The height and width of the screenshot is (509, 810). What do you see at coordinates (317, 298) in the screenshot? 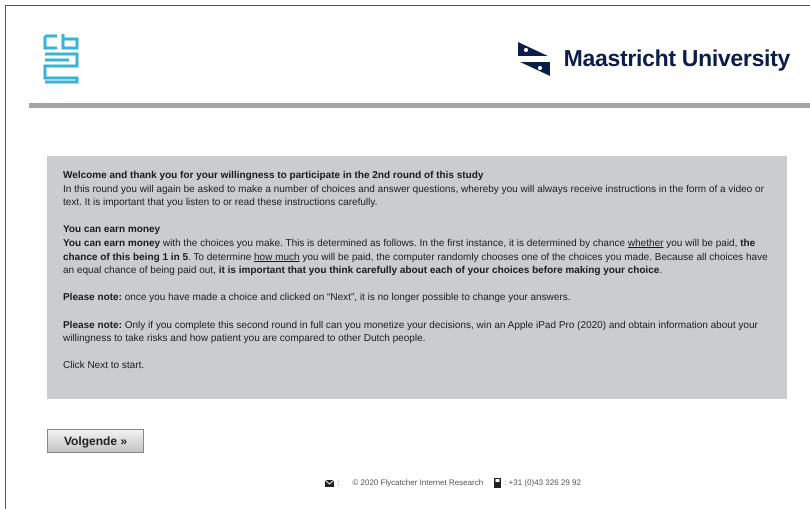
I see `paragraph: Please note: once you have made a choice and clicked on “Next”, it is no longer possible to change your answers.` at bounding box center [317, 298].